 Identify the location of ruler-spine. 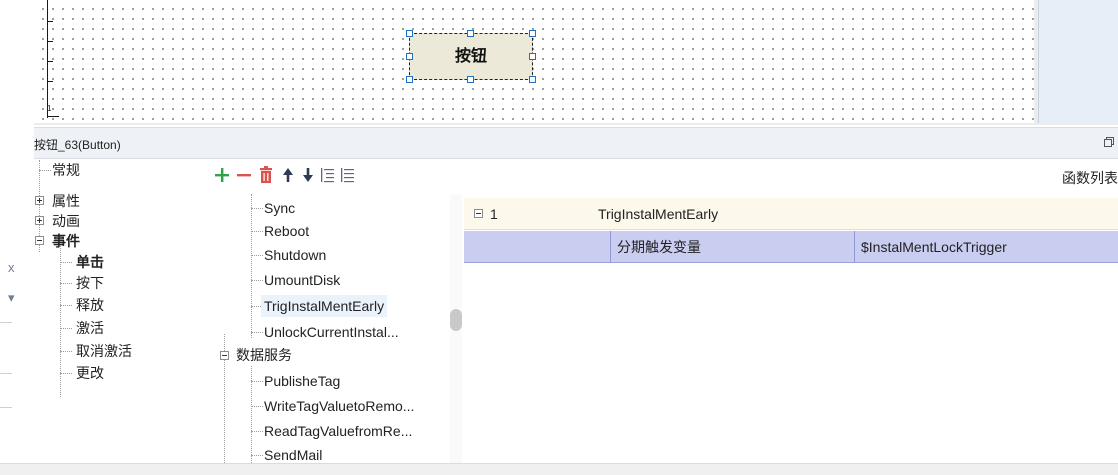
(47, 59).